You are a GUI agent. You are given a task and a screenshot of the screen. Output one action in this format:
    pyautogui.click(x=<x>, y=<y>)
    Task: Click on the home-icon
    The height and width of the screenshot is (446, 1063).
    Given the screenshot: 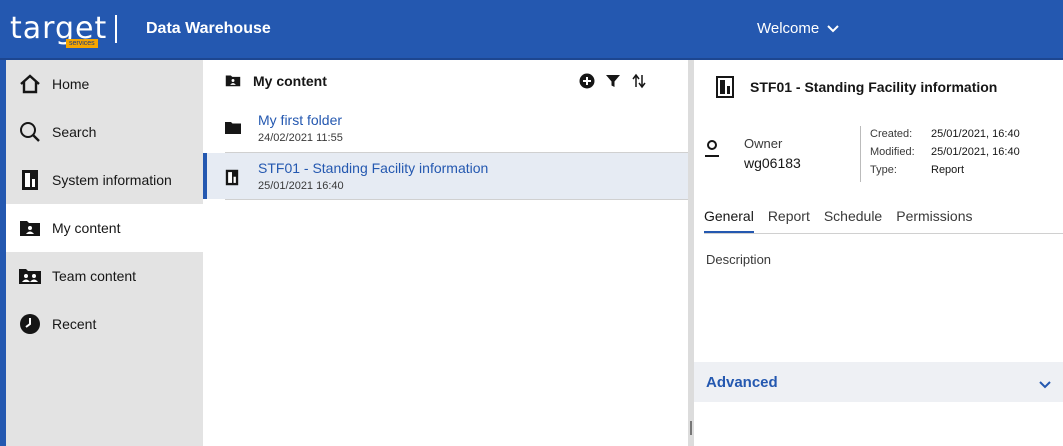 What is the action you would take?
    pyautogui.click(x=30, y=84)
    